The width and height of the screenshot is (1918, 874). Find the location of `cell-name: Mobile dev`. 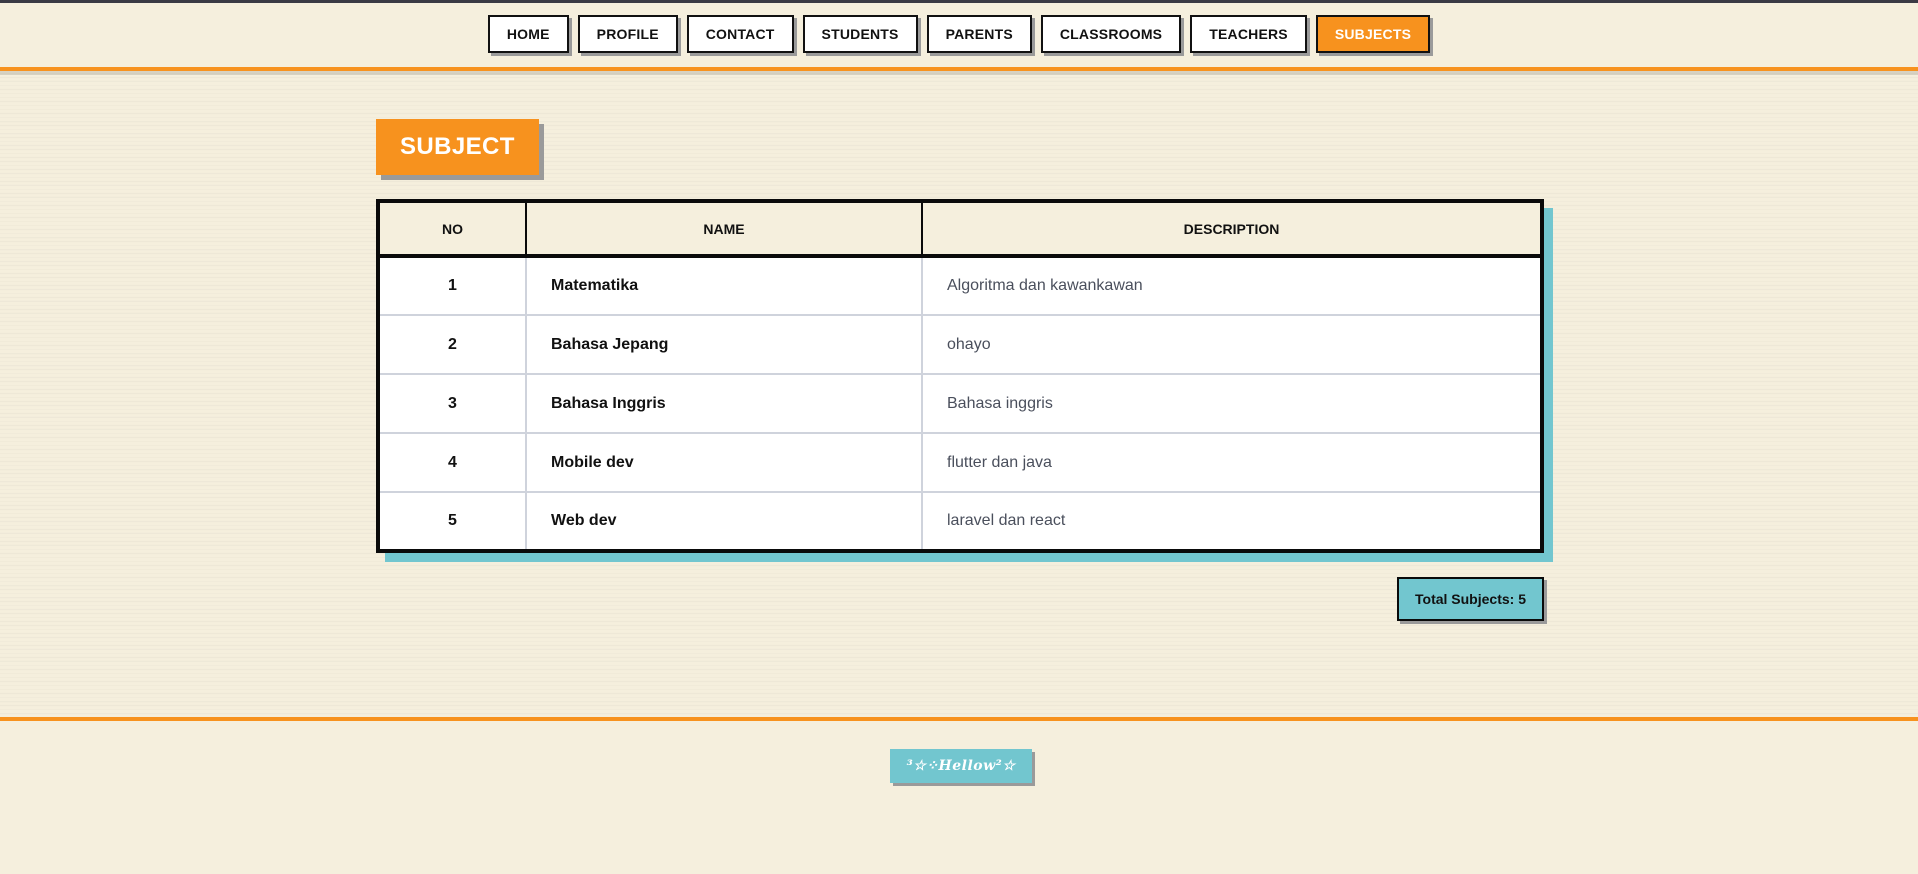

cell-name: Mobile dev is located at coordinates (724, 463).